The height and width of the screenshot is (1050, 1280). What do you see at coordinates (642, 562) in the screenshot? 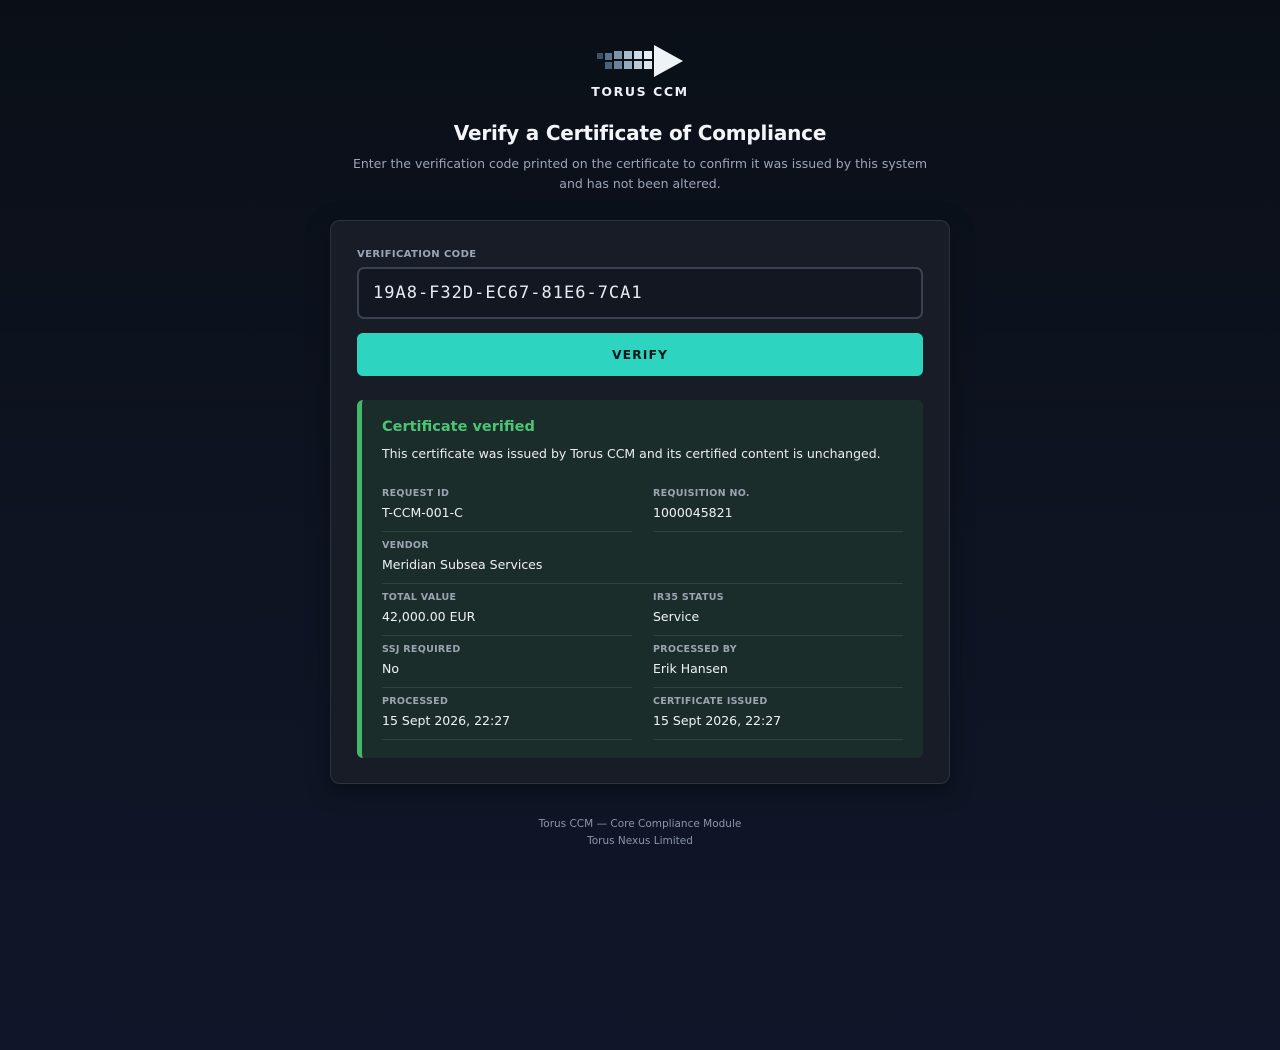
I see `detail-vendor: VENDOR Meridian Subsea Services` at bounding box center [642, 562].